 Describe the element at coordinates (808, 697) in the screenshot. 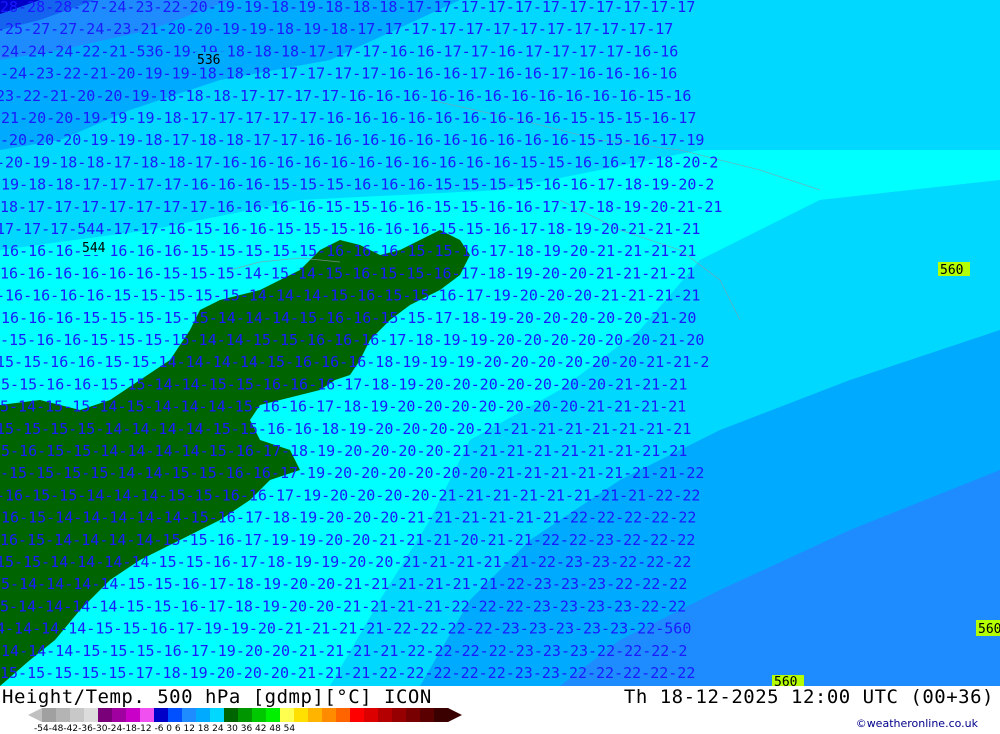

I see `map-timestamp: Th 18-12-2025 12:00 UTC (00+36)` at that location.